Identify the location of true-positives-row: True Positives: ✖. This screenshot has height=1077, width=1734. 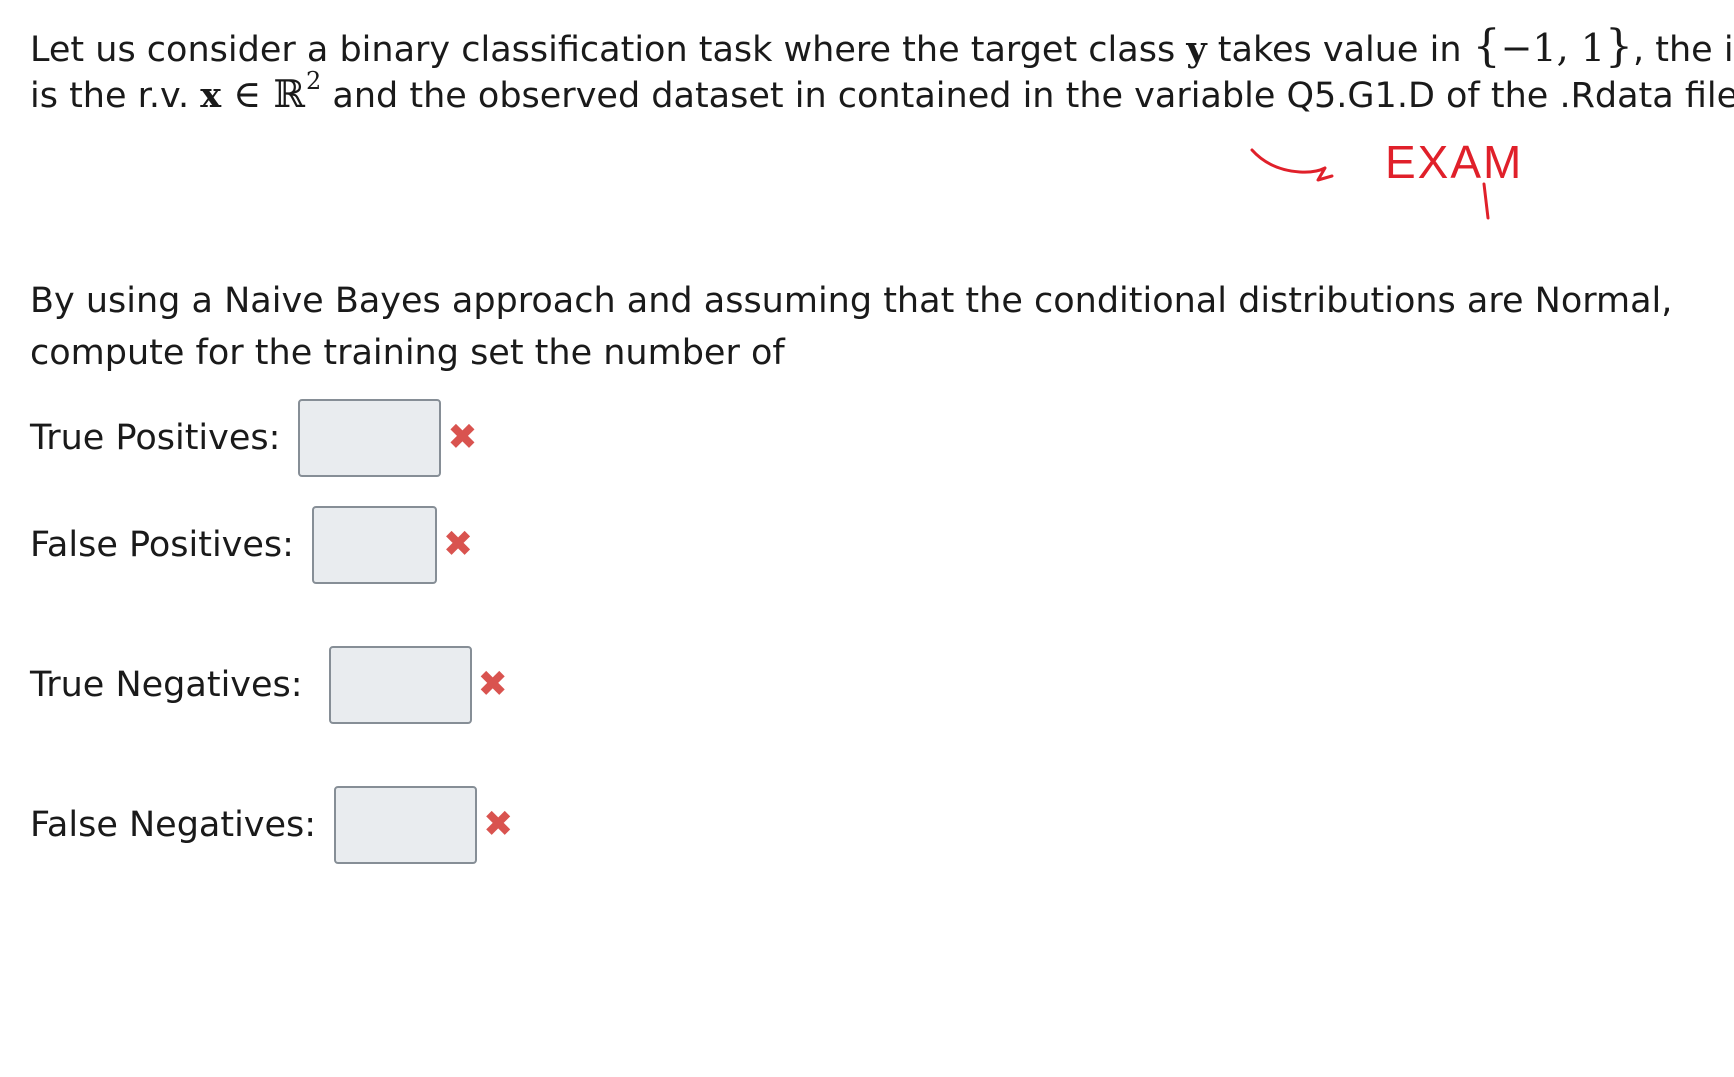
(254, 438).